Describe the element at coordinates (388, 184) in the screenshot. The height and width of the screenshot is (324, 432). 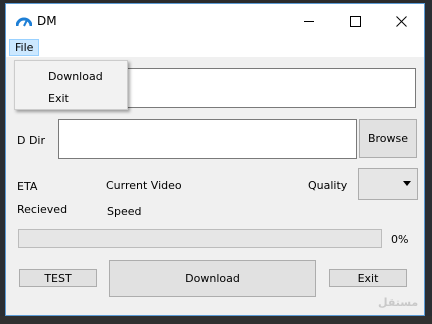
I see `quality-select` at that location.